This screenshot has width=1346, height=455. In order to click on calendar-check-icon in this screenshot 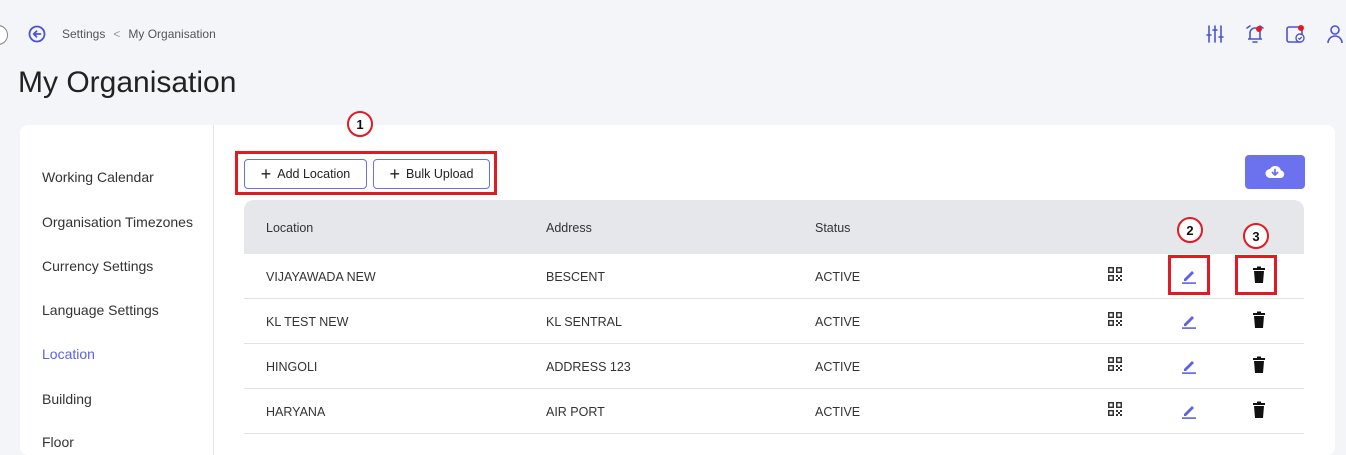, I will do `click(1295, 34)`.